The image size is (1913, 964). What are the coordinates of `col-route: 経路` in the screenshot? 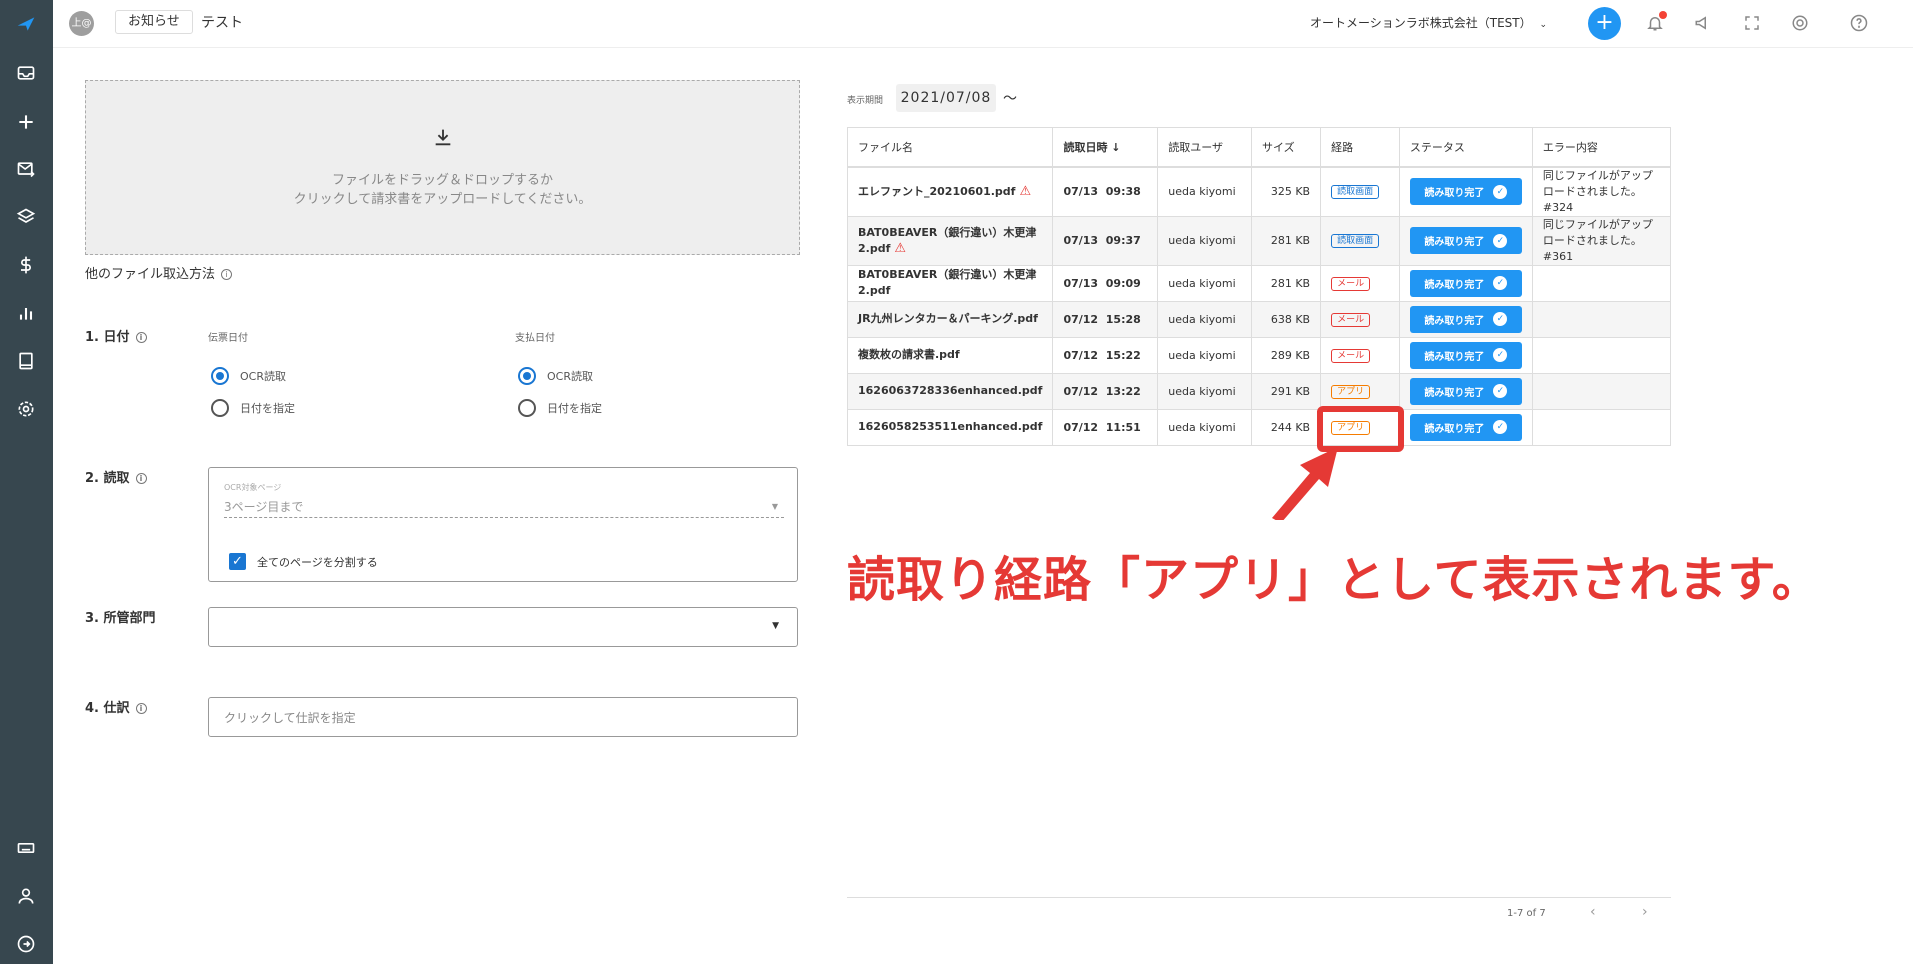 It's located at (1360, 147).